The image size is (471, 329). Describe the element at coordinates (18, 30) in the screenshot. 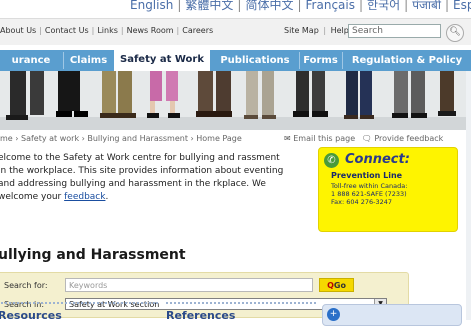

I see `utility-link: About Us` at that location.